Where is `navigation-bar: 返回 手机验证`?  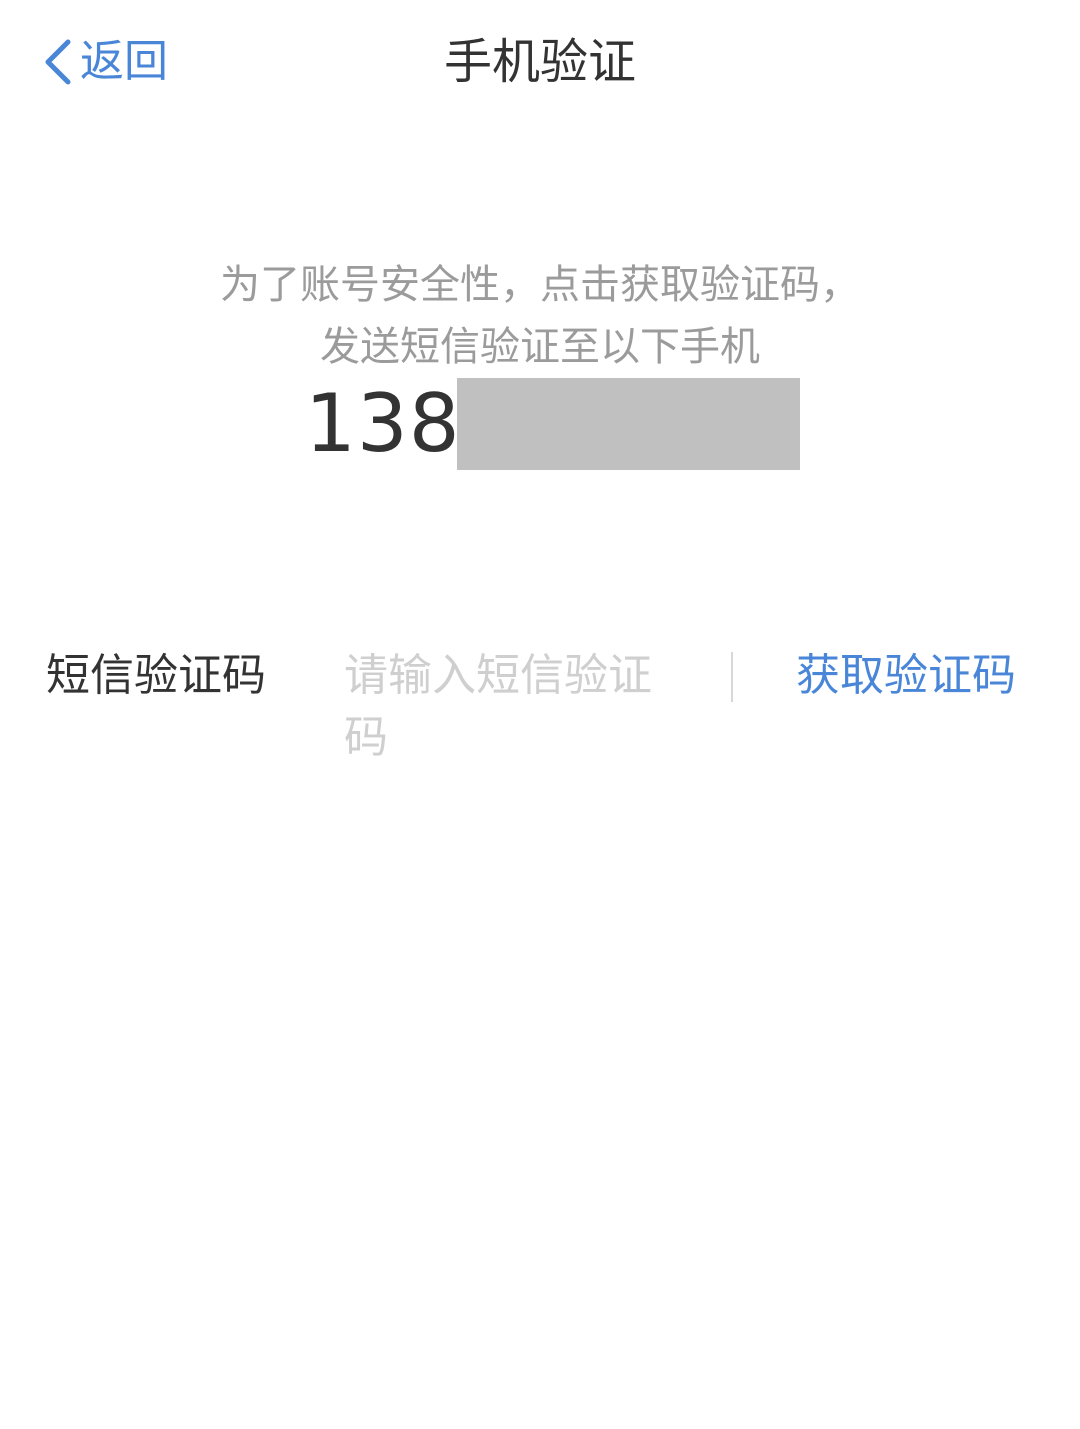 navigation-bar: 返回 手机验证 is located at coordinates (540, 62).